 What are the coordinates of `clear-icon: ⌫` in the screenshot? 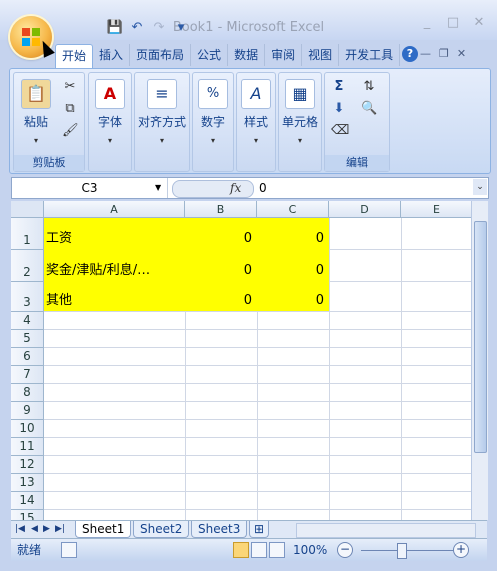 It's located at (340, 131).